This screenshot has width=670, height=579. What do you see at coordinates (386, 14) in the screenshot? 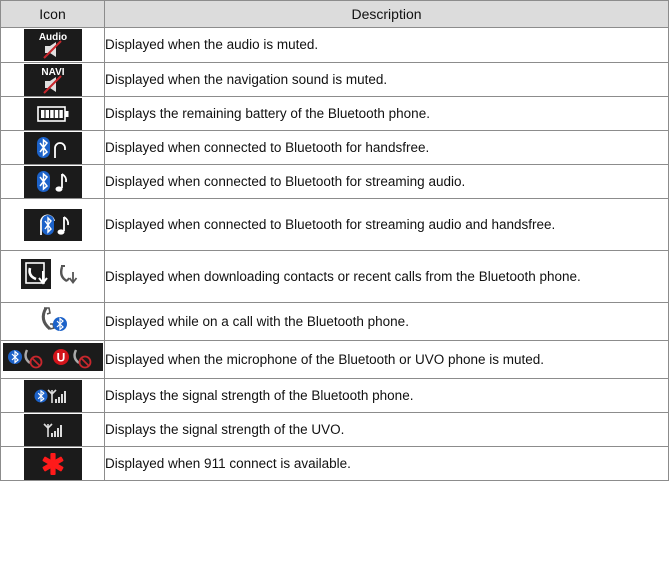
I see `header-description: Description` at bounding box center [386, 14].